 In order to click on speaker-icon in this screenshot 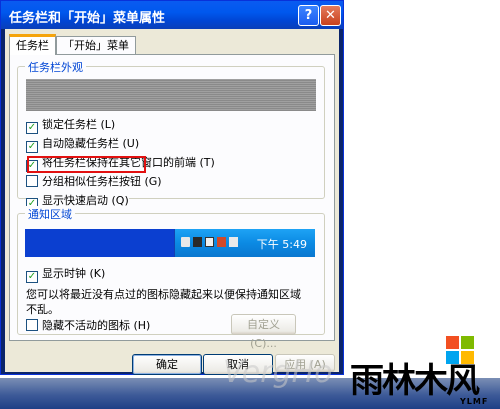, I will do `click(233, 242)`.